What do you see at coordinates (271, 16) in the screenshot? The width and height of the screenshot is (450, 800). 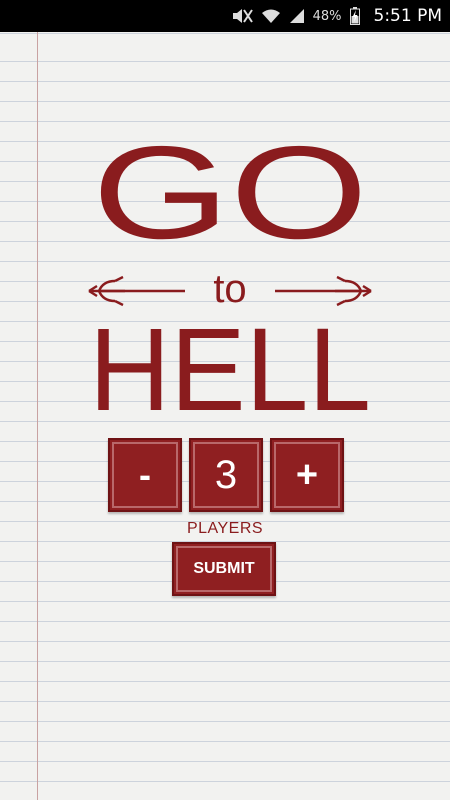 I see `wifi-icon` at bounding box center [271, 16].